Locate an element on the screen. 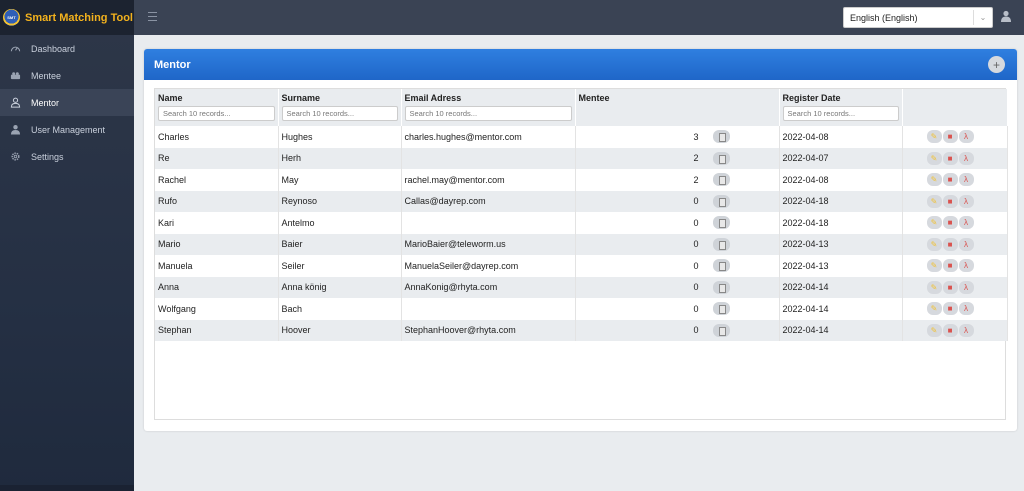 This screenshot has width=1024, height=491. cell-name: Mario is located at coordinates (217, 244).